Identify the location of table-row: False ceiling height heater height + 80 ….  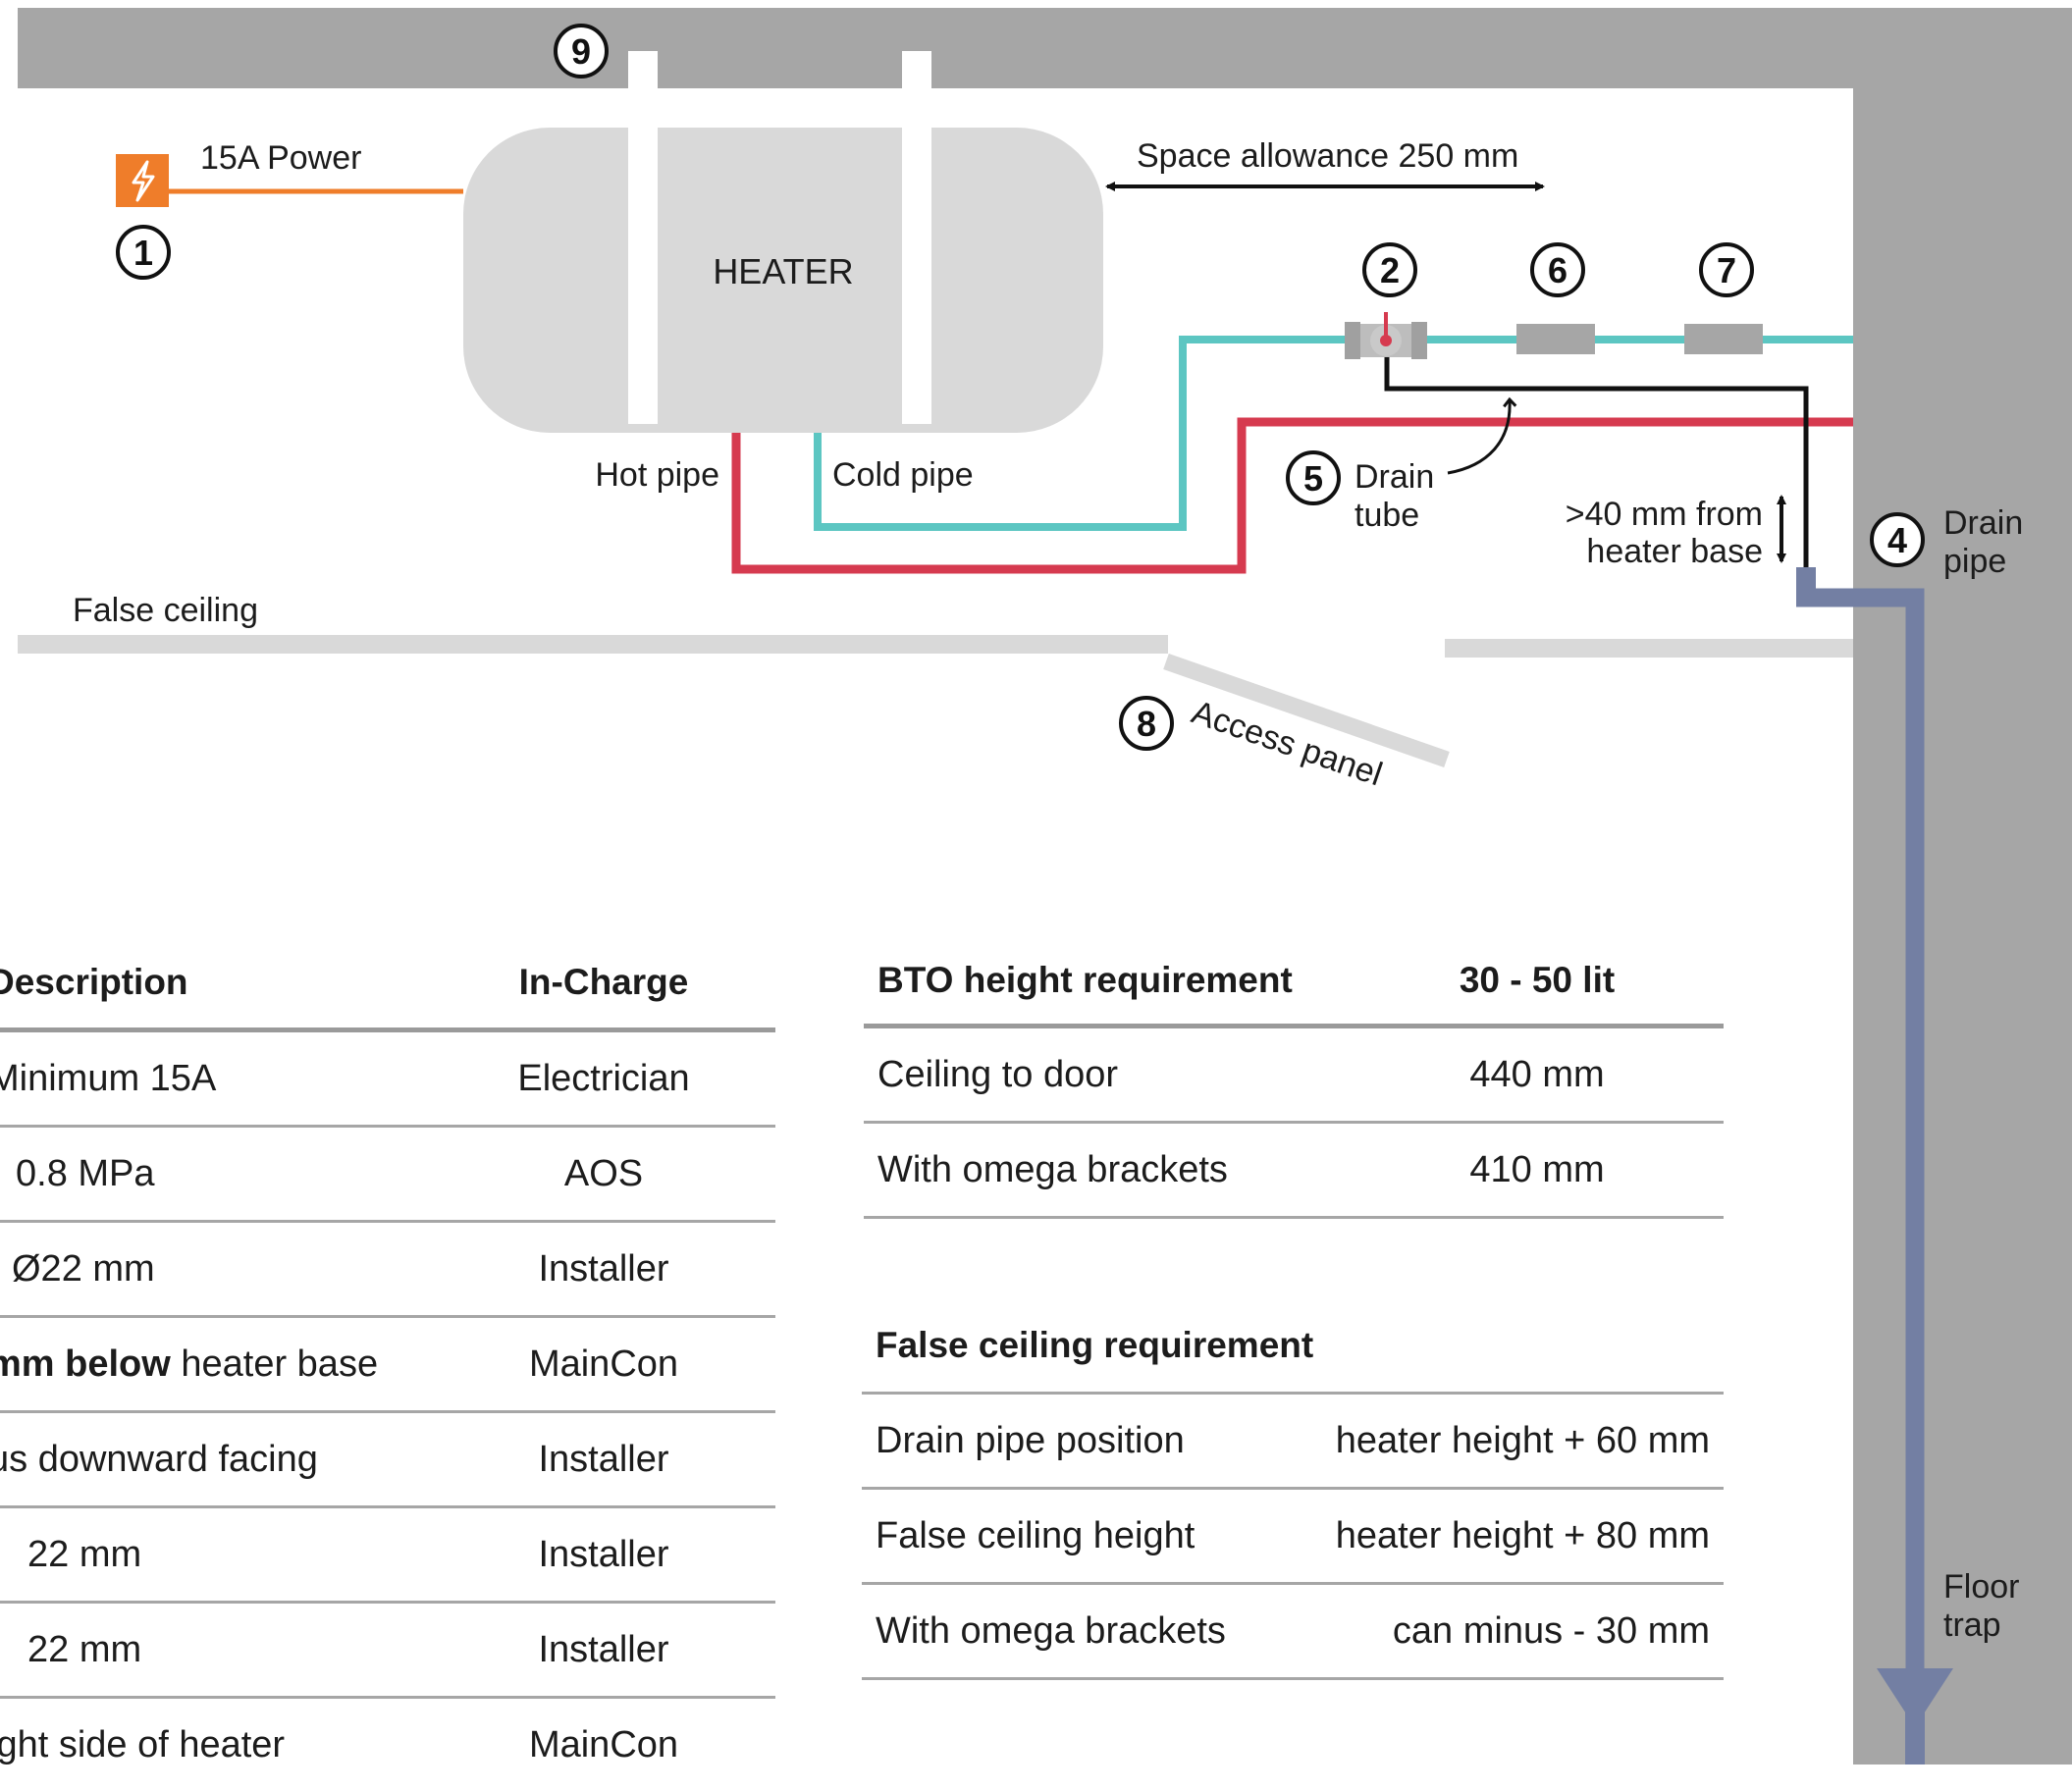
(1293, 1537).